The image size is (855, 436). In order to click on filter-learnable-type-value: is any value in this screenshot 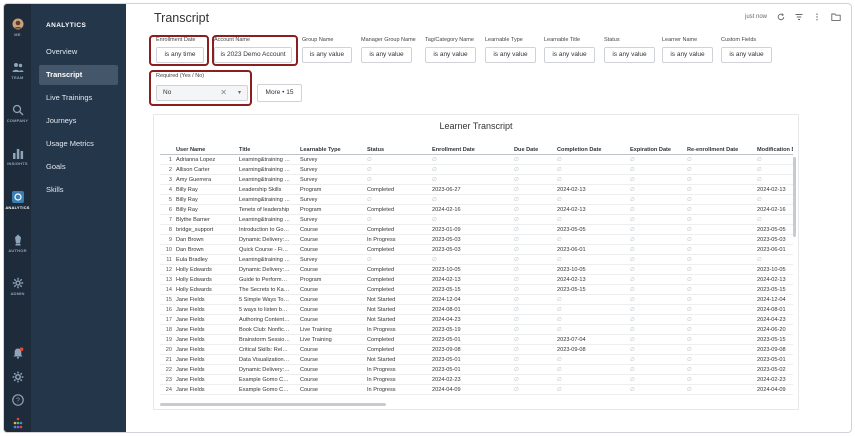, I will do `click(510, 55)`.